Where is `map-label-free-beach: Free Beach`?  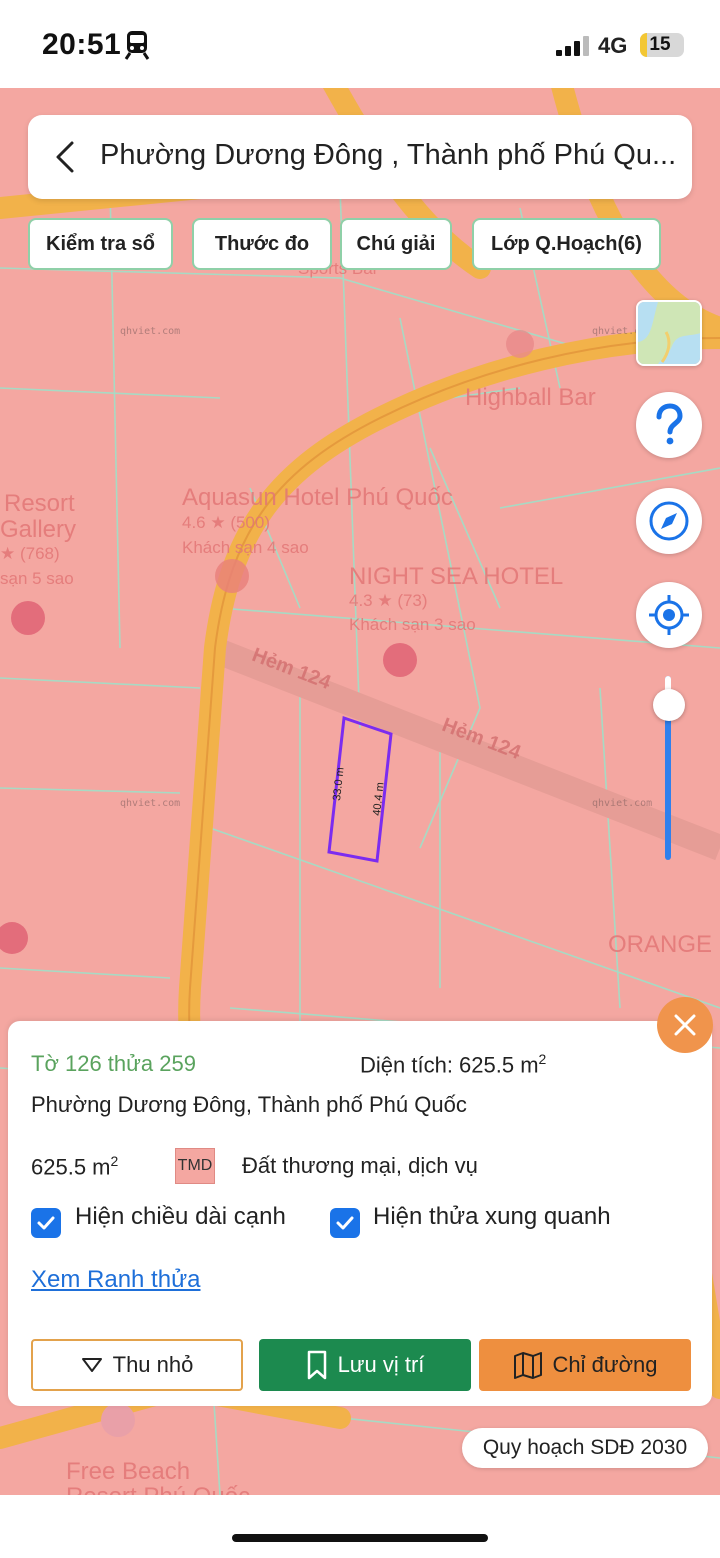 map-label-free-beach: Free Beach is located at coordinates (128, 1471).